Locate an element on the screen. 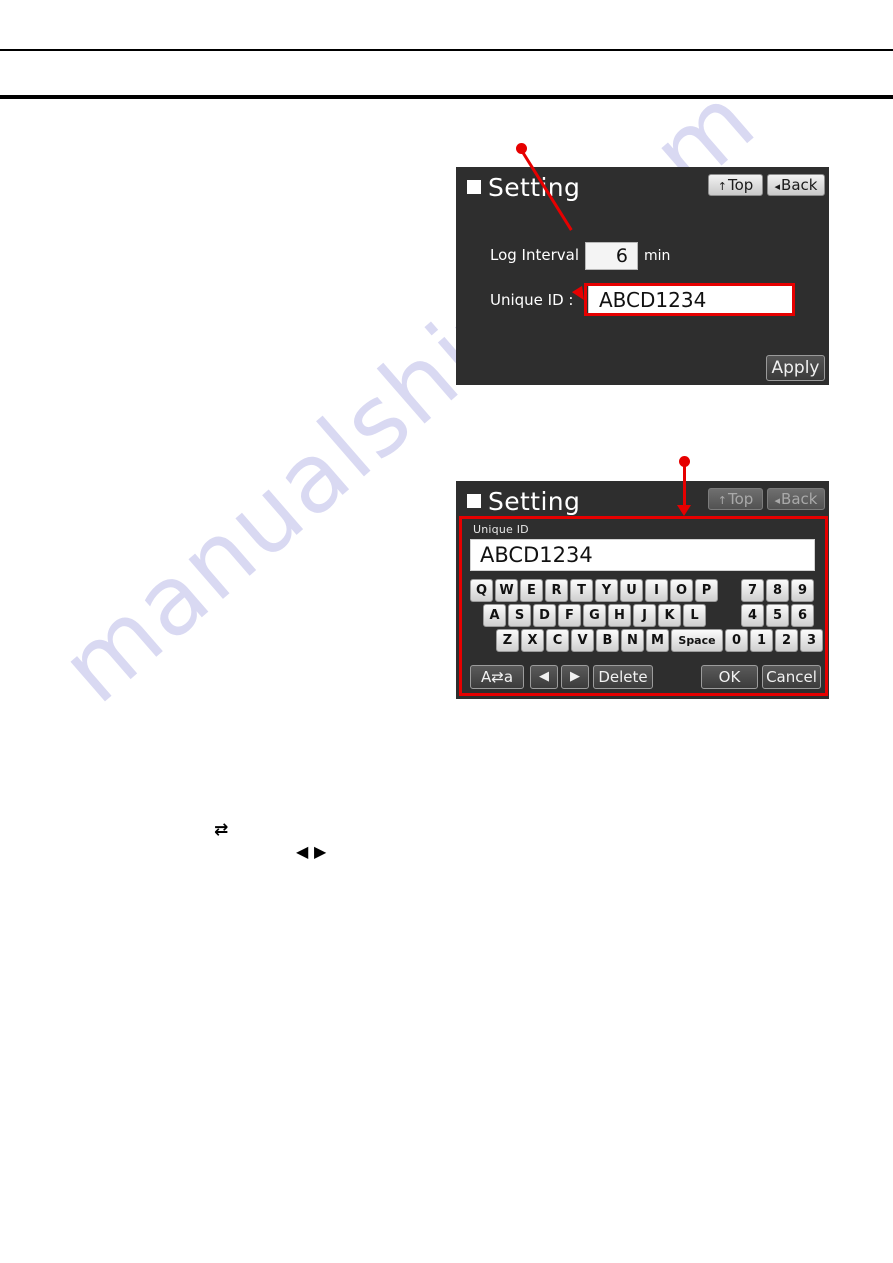 The height and width of the screenshot is (1263, 893). back-button-disabled: ◂Back is located at coordinates (796, 499).